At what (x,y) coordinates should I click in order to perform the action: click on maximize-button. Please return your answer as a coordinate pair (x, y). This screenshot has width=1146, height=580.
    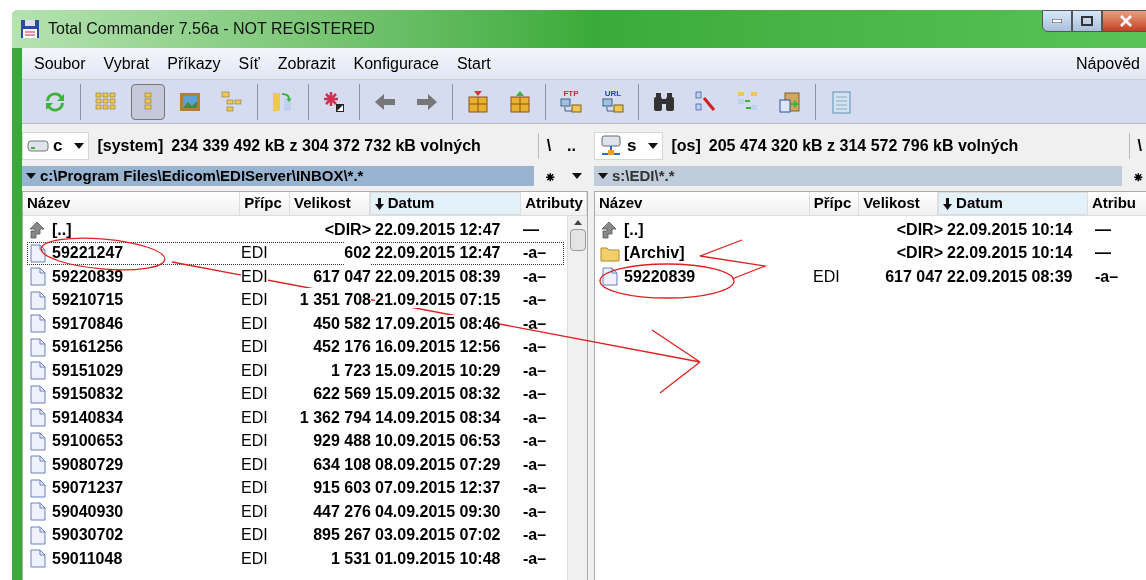
    Looking at the image, I should click on (1087, 21).